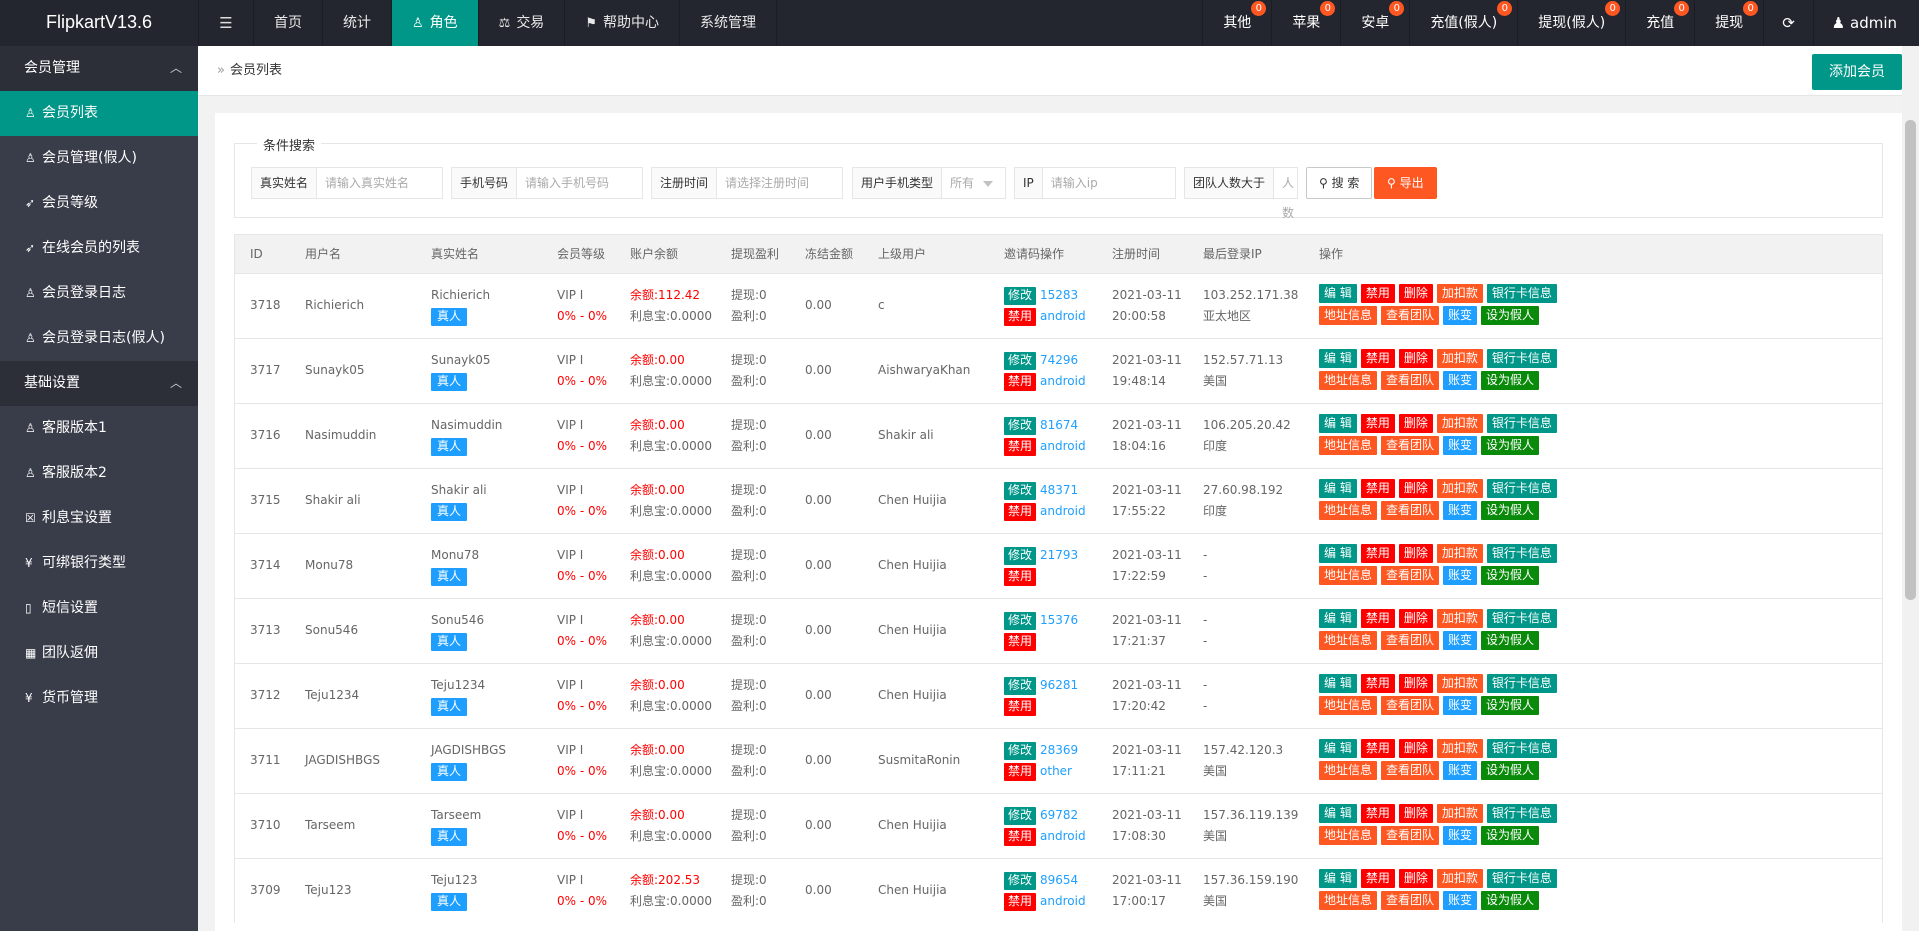  What do you see at coordinates (1059, 490) in the screenshot?
I see `invite-code: 48371` at bounding box center [1059, 490].